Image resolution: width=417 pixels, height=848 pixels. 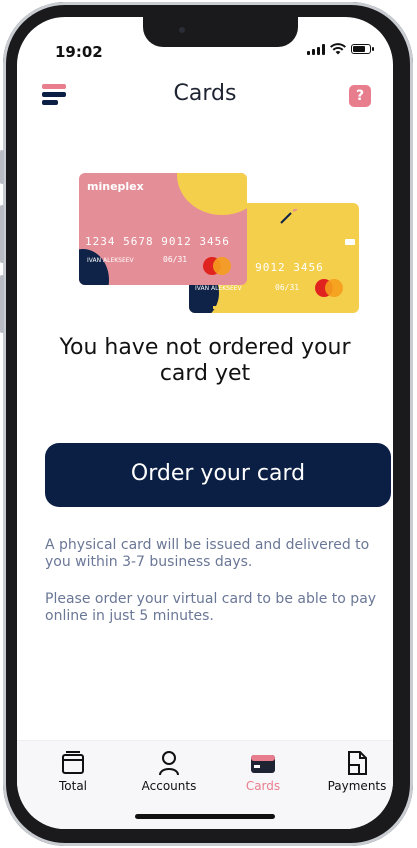 What do you see at coordinates (182, 30) in the screenshot?
I see `camera-icon` at bounding box center [182, 30].